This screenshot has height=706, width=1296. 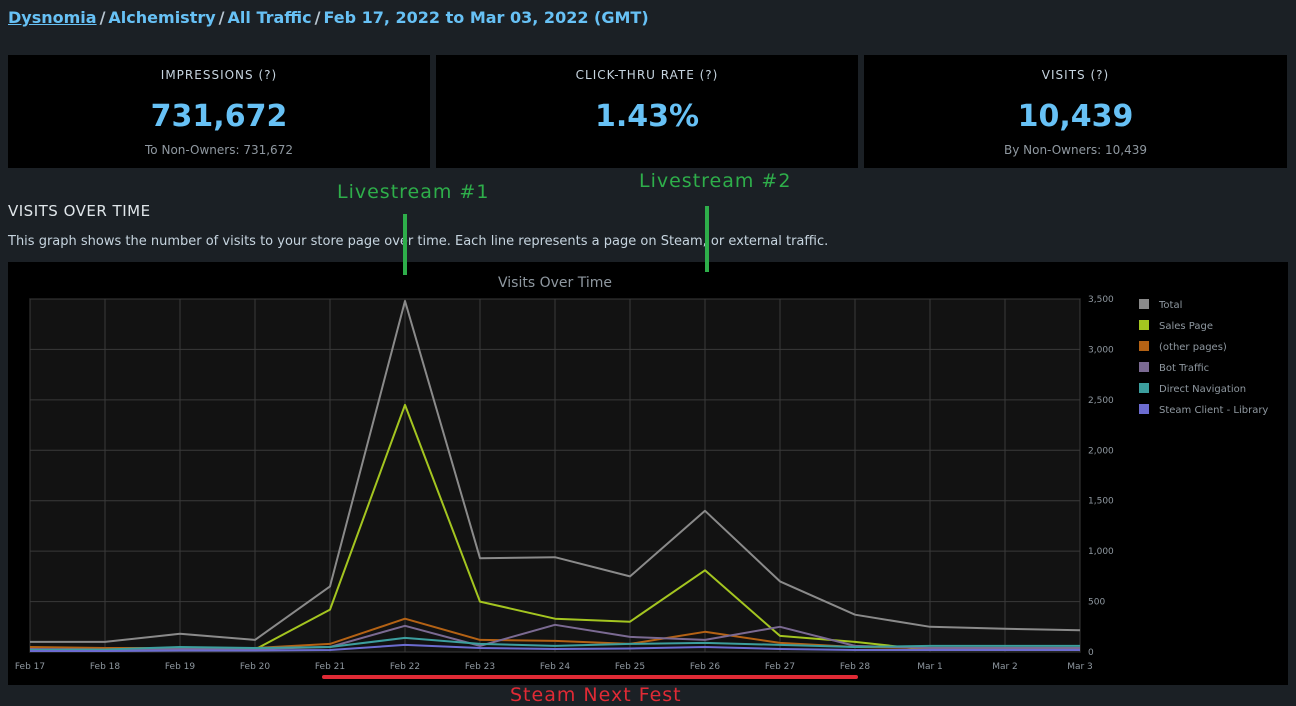 I want to click on x-tick-label: Feb 17, so click(x=30, y=667).